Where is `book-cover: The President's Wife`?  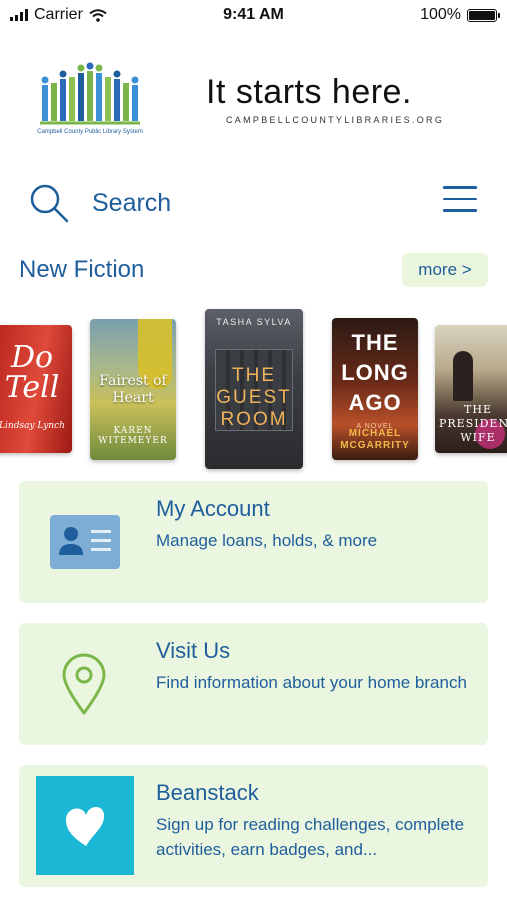
book-cover: The President's Wife is located at coordinates (471, 389).